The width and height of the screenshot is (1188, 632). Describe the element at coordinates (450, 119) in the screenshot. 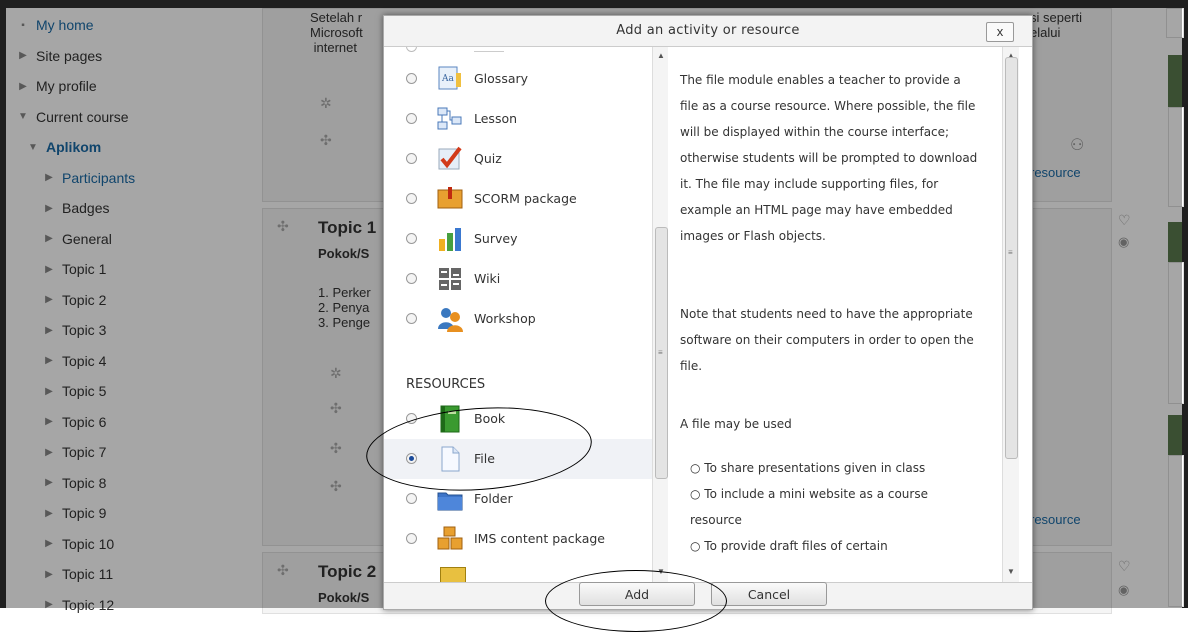

I see `lesson-icon` at that location.